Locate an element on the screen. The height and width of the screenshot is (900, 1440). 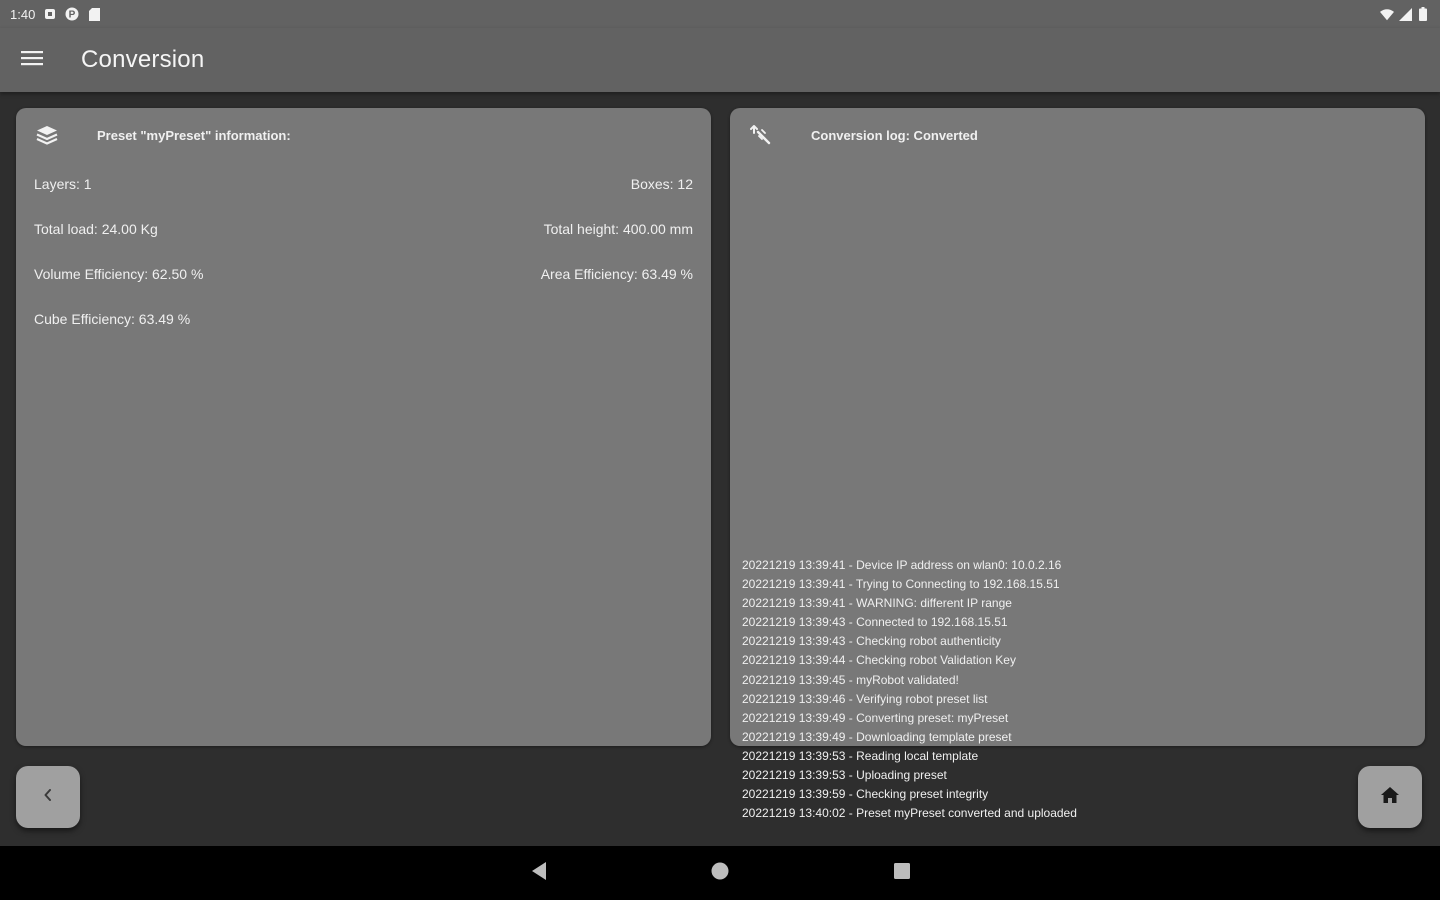
total-load-value: Total load: 24.00 Kg is located at coordinates (96, 229).